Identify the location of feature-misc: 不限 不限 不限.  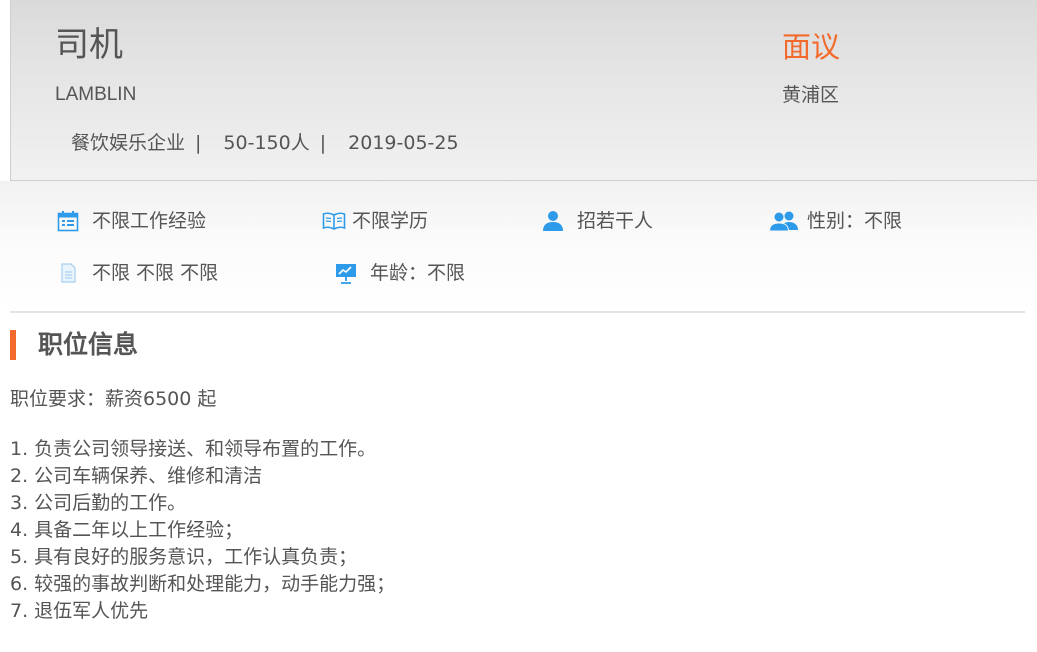
(137, 273).